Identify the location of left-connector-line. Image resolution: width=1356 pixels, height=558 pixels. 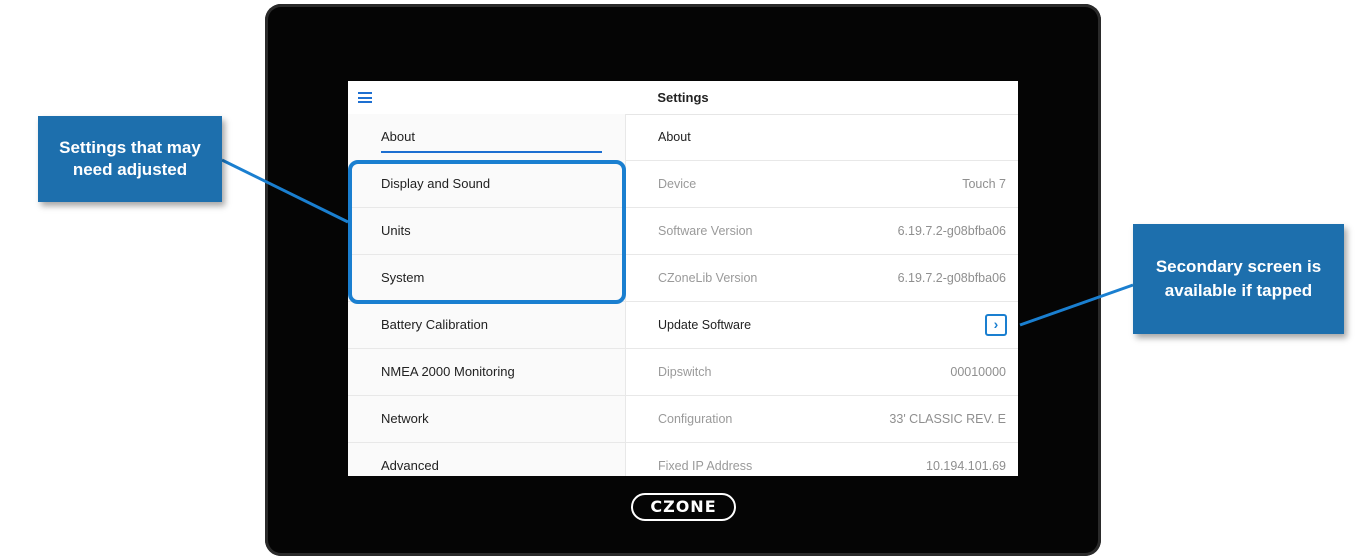
(285, 191).